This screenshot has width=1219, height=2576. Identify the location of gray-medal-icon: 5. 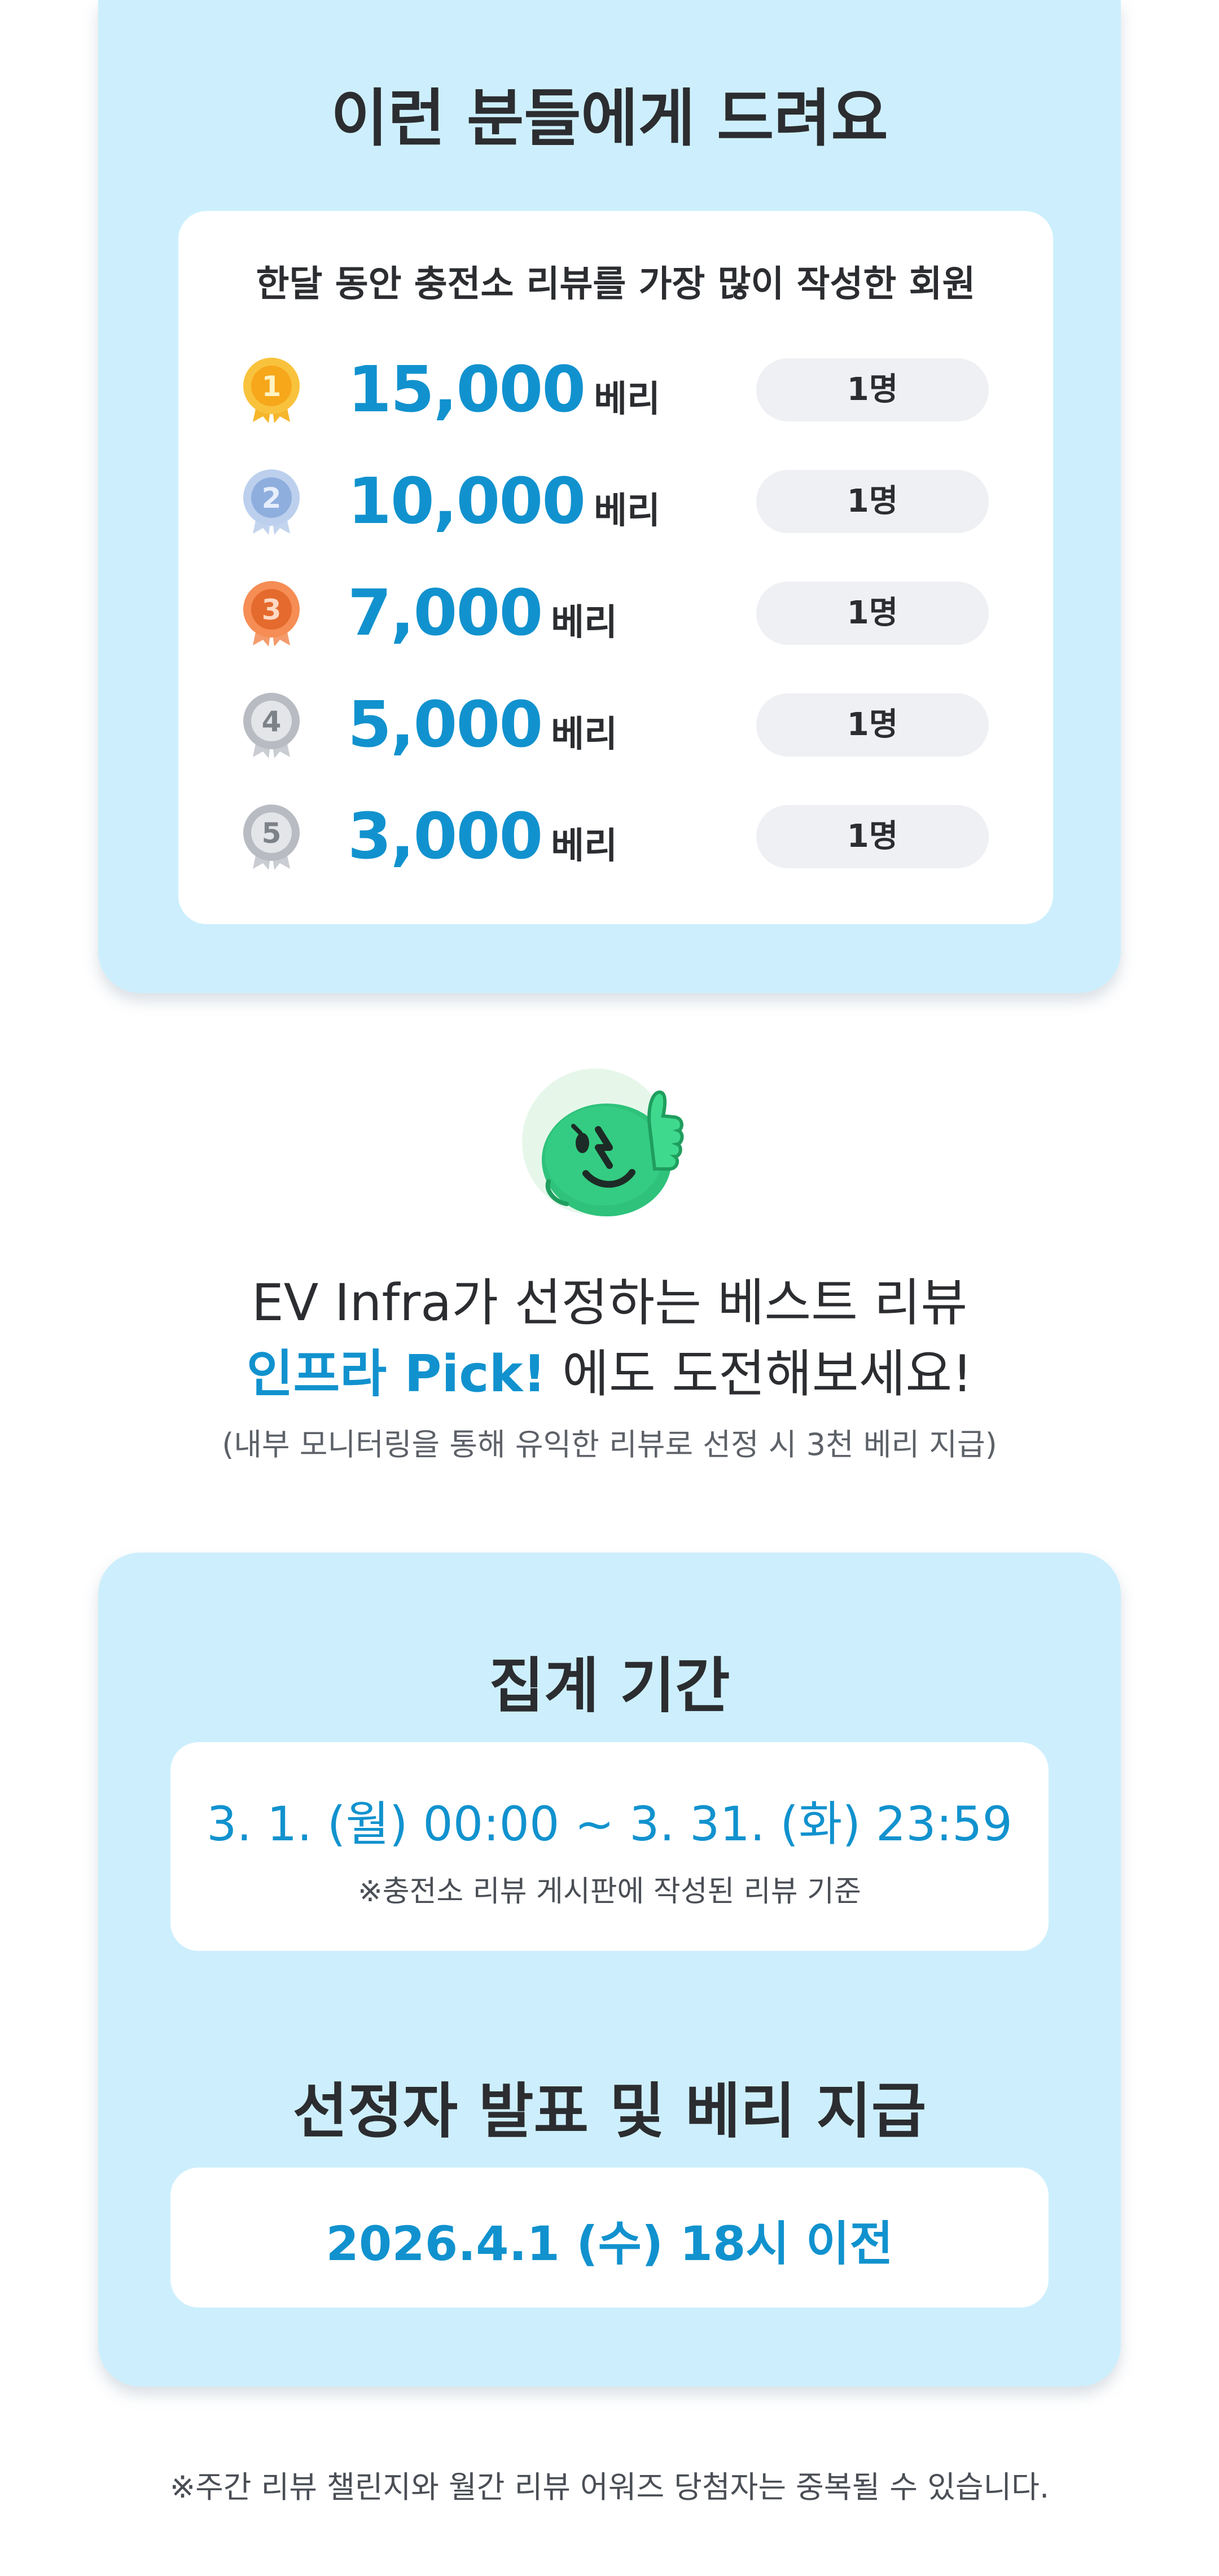
(271, 836).